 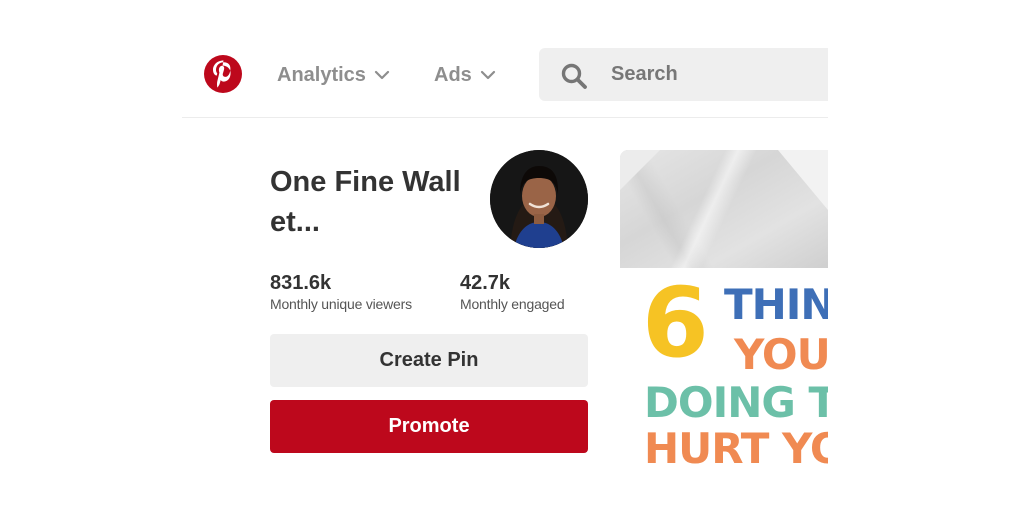 I want to click on pin-marble-background, so click(x=724, y=209).